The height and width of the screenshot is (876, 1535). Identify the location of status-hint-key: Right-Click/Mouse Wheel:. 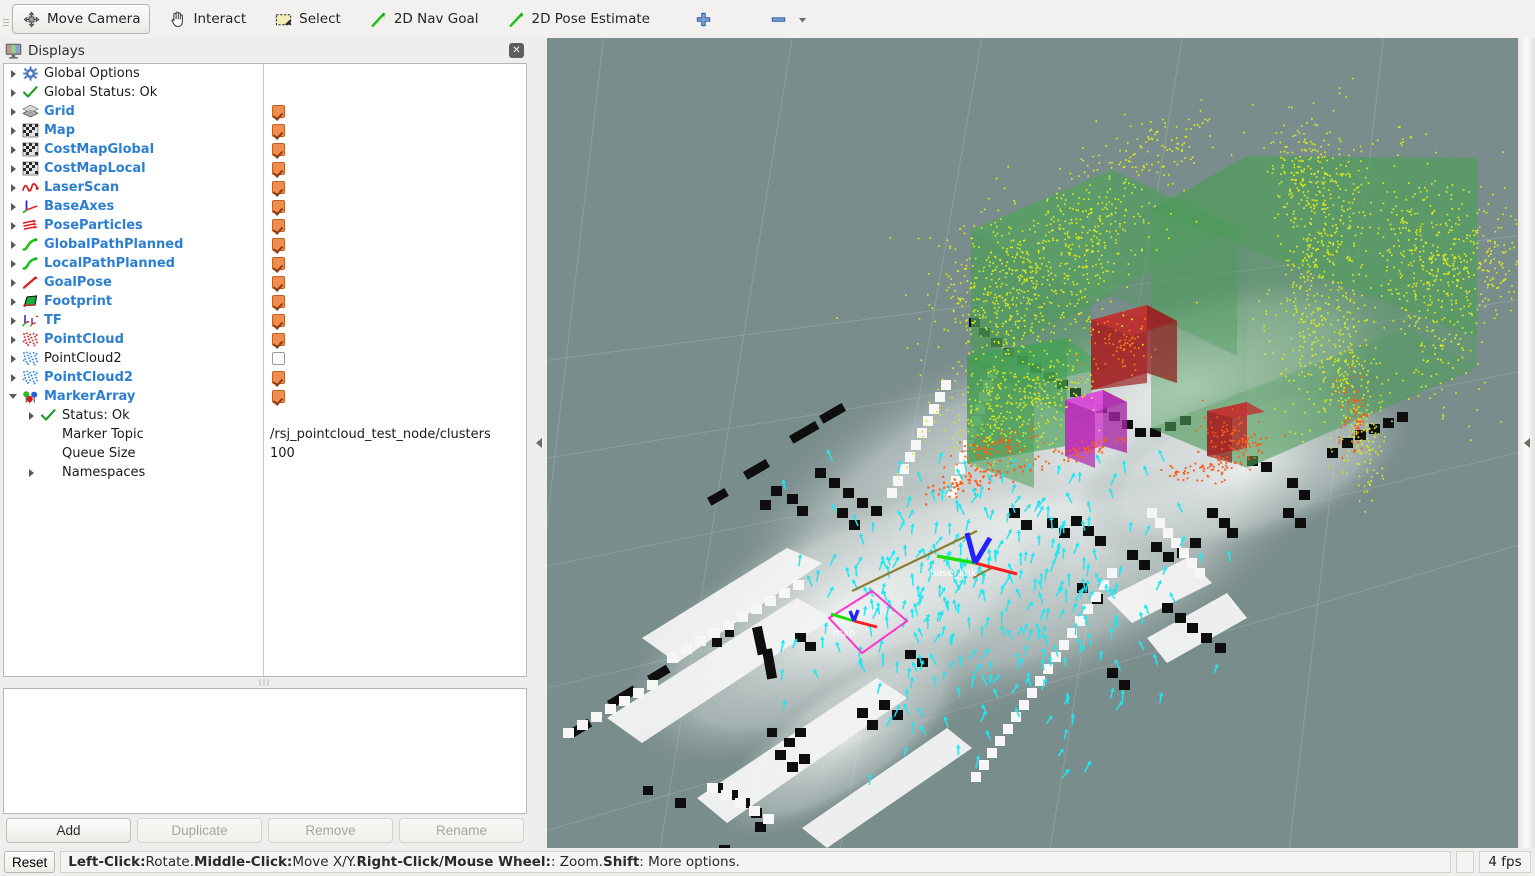
(453, 862).